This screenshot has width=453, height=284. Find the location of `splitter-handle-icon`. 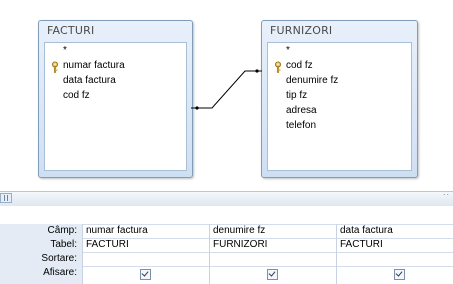

splitter-handle-icon is located at coordinates (6, 198).